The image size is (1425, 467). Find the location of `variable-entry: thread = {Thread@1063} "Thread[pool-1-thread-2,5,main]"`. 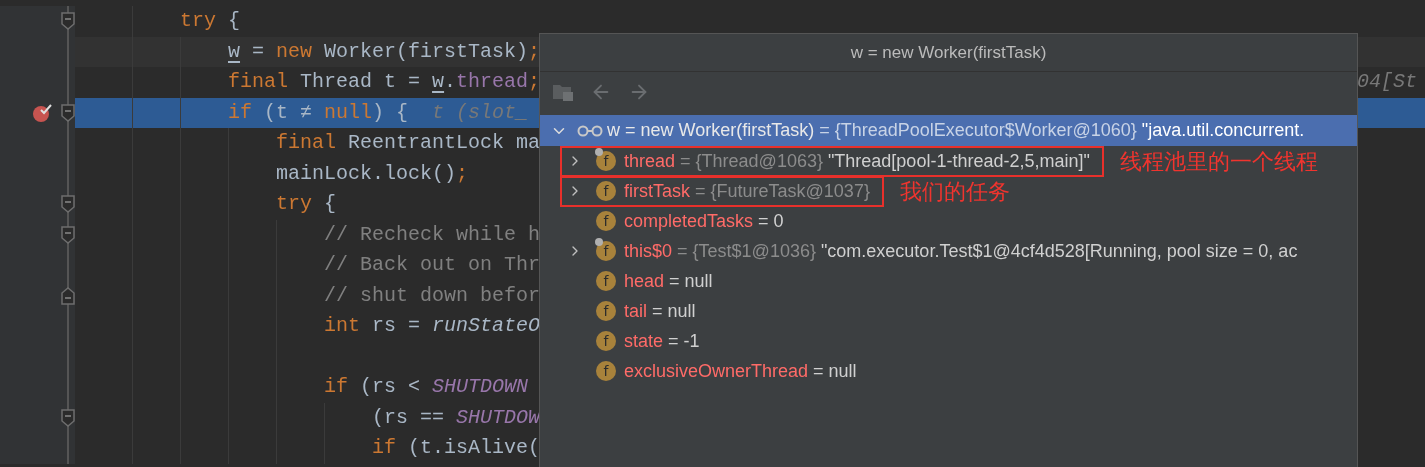

variable-entry: thread = {Thread@1063} "Thread[pool-1-thread-2,5,main]" is located at coordinates (863, 161).